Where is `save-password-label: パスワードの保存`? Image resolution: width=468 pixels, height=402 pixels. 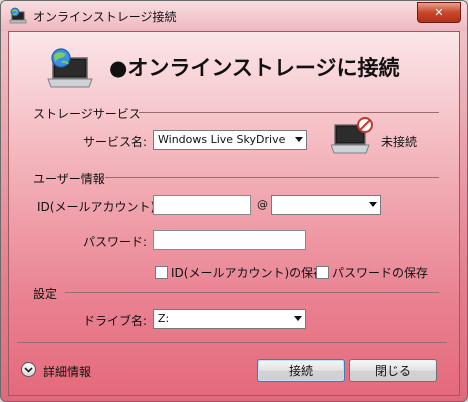 save-password-label: パスワードの保存 is located at coordinates (380, 272).